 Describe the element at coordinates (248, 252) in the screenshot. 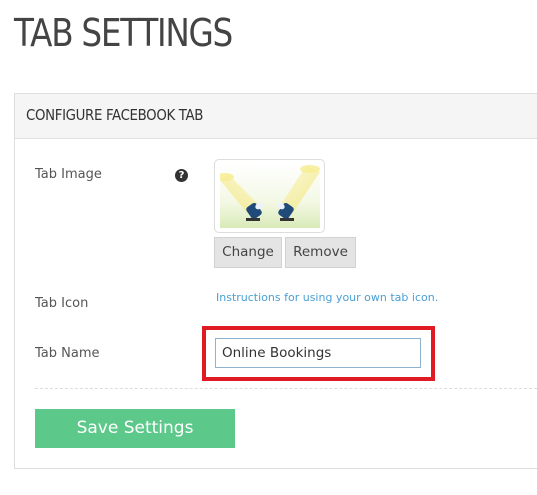

I see `change-image-button: Change` at that location.